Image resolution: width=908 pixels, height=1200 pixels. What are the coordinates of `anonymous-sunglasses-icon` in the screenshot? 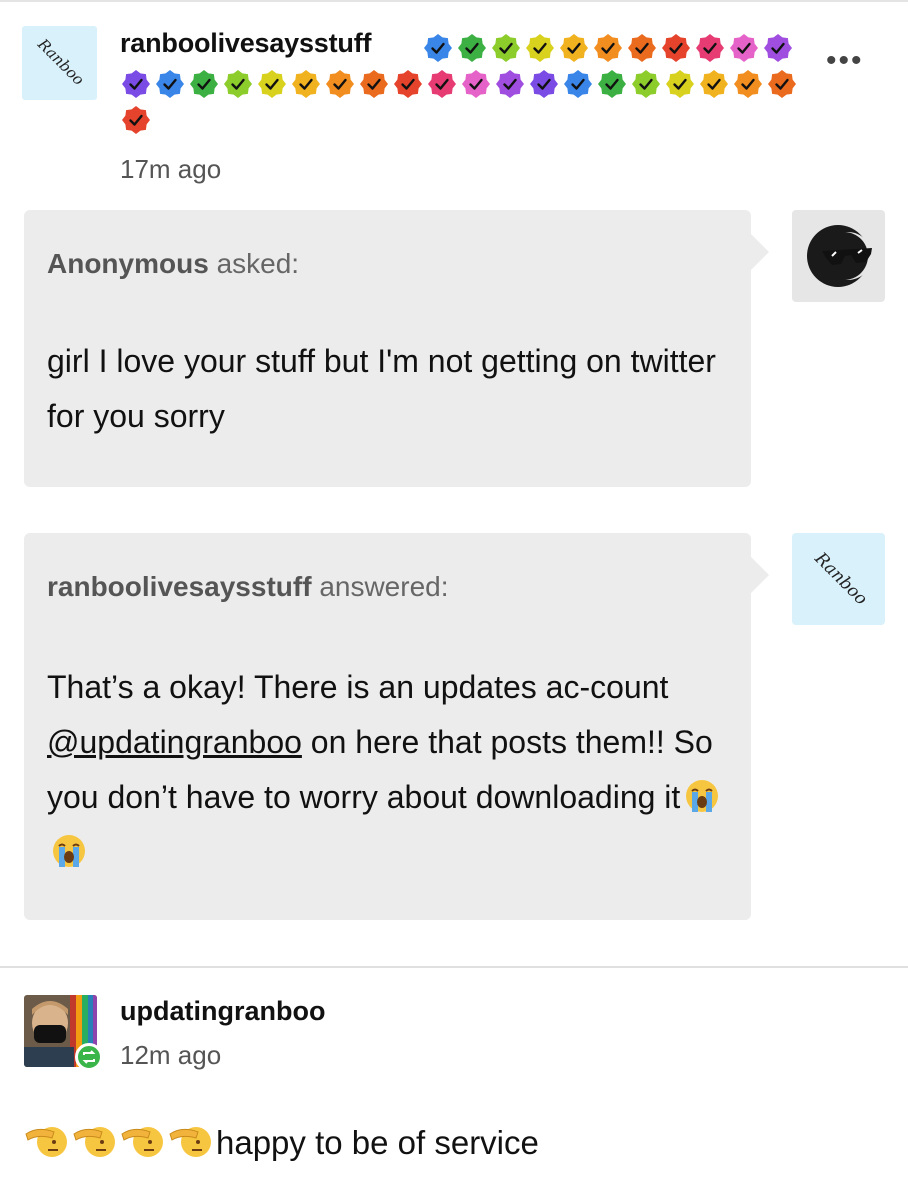 It's located at (839, 256).